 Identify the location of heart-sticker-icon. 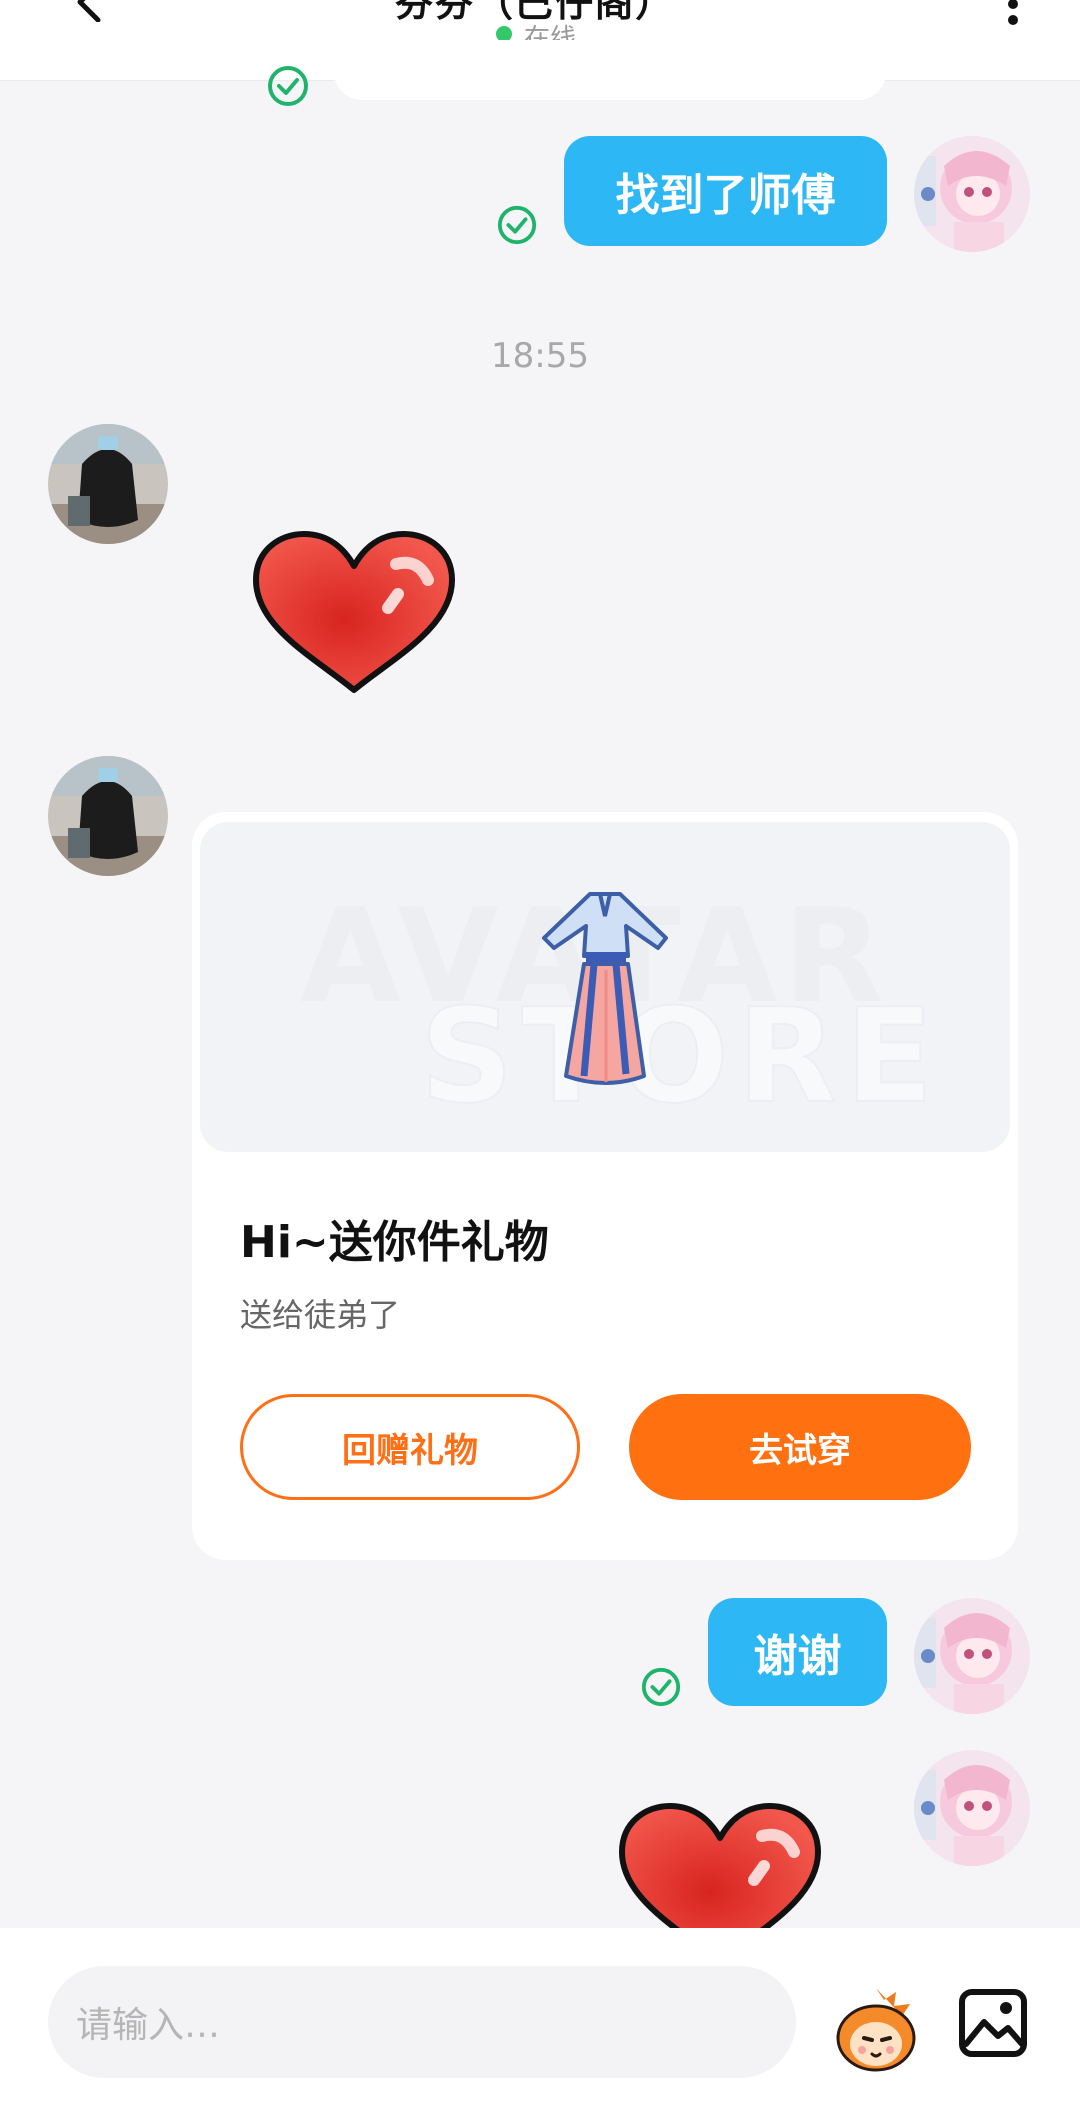
(354, 612).